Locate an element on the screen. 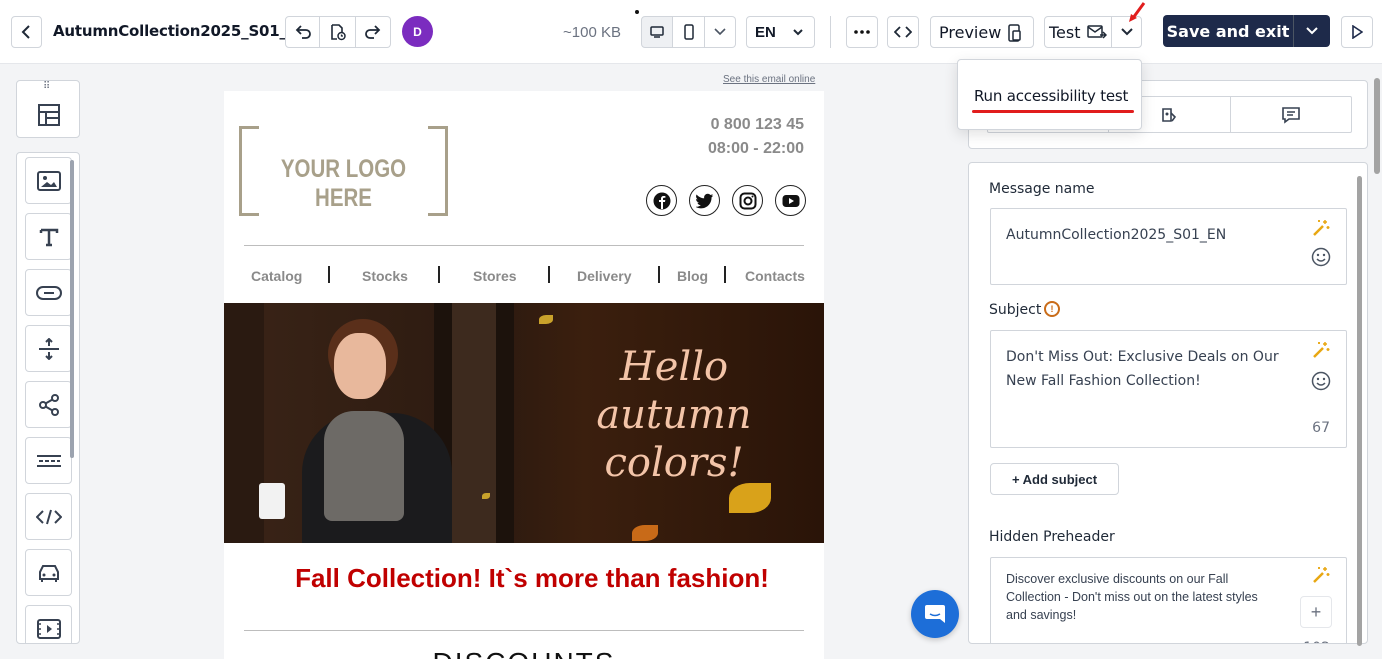  block-spacer is located at coordinates (48, 348).